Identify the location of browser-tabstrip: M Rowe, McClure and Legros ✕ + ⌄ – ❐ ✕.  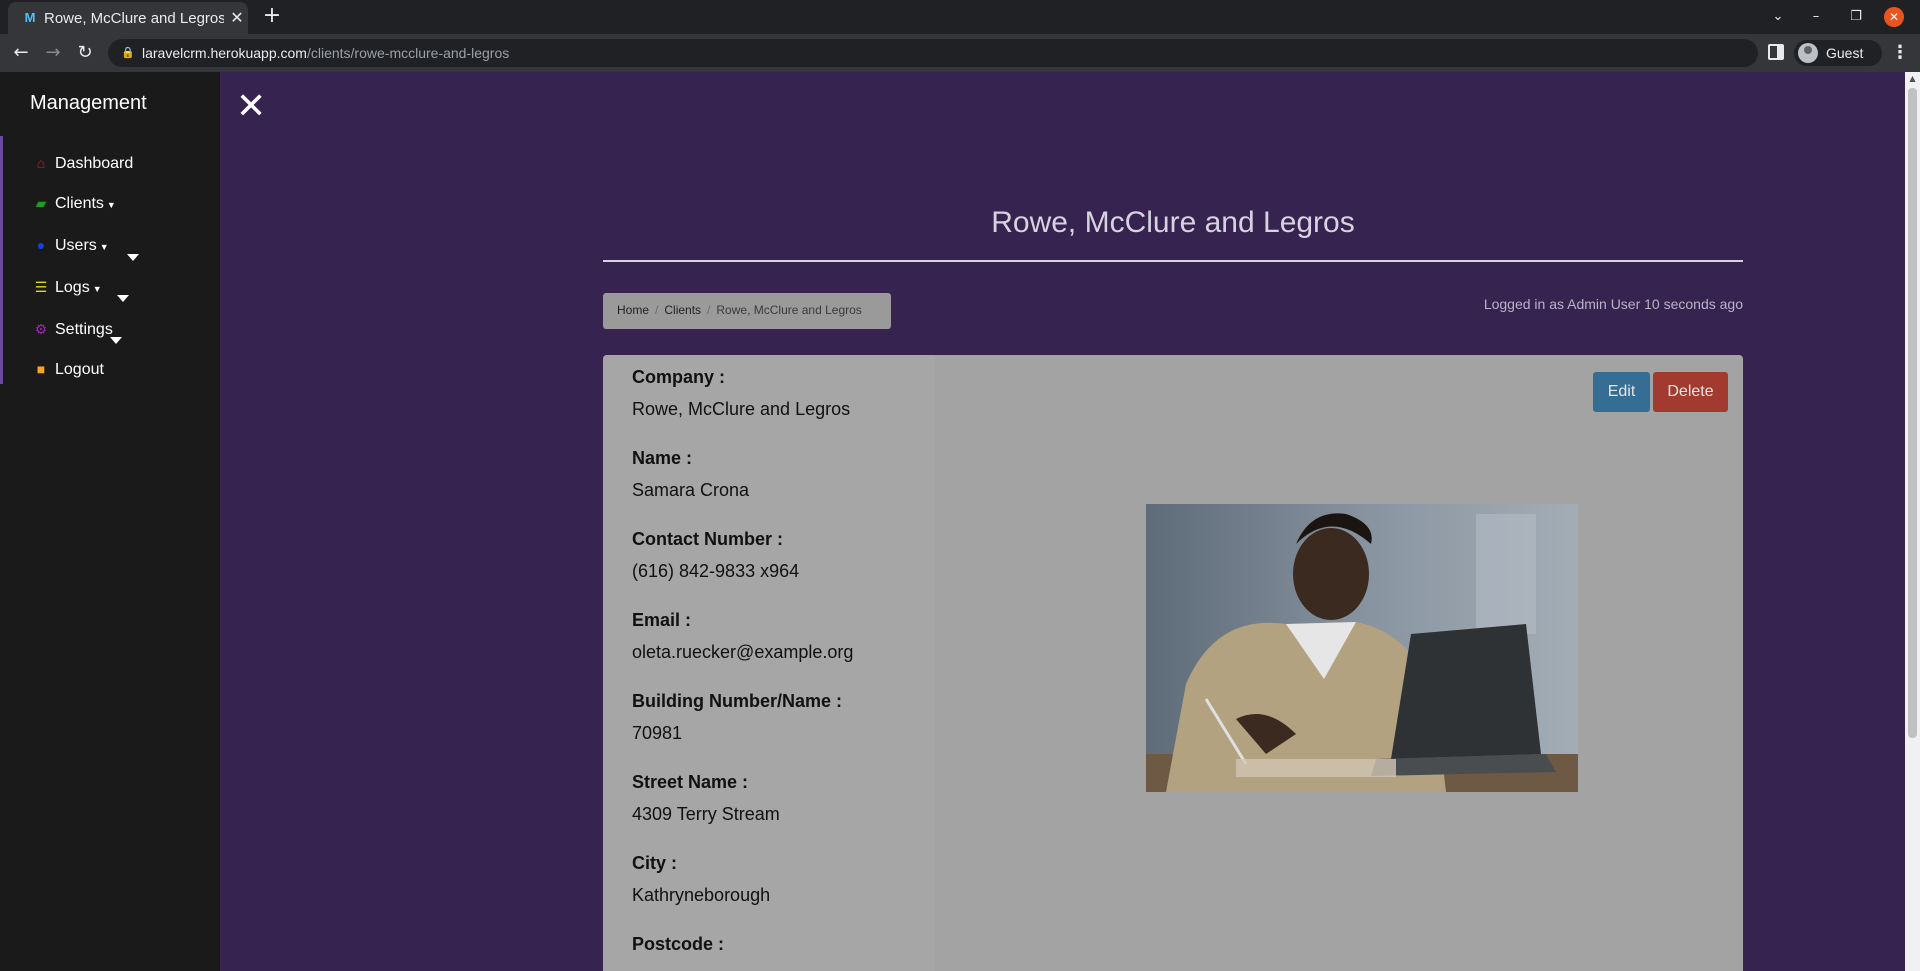
(960, 17).